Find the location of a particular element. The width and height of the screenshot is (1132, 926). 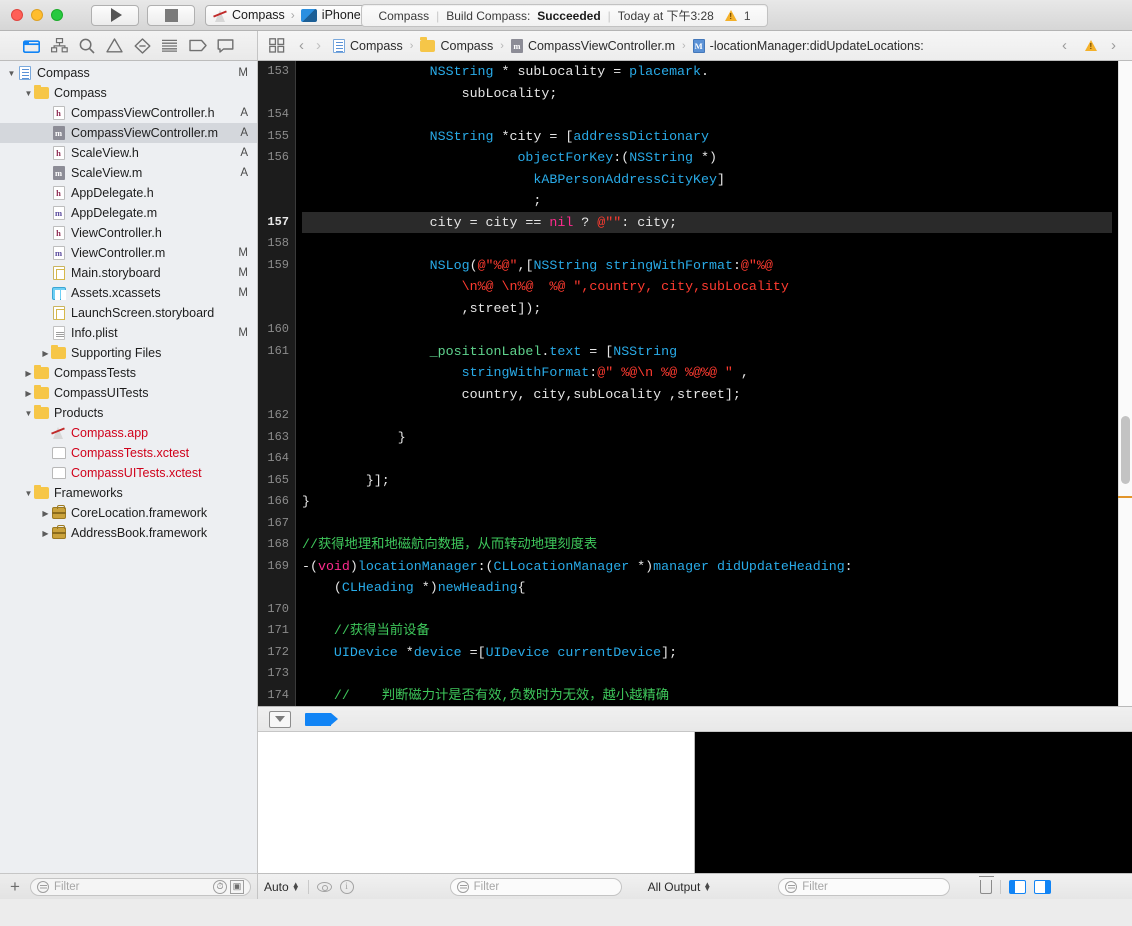

line-number: 159 is located at coordinates (276, 266).